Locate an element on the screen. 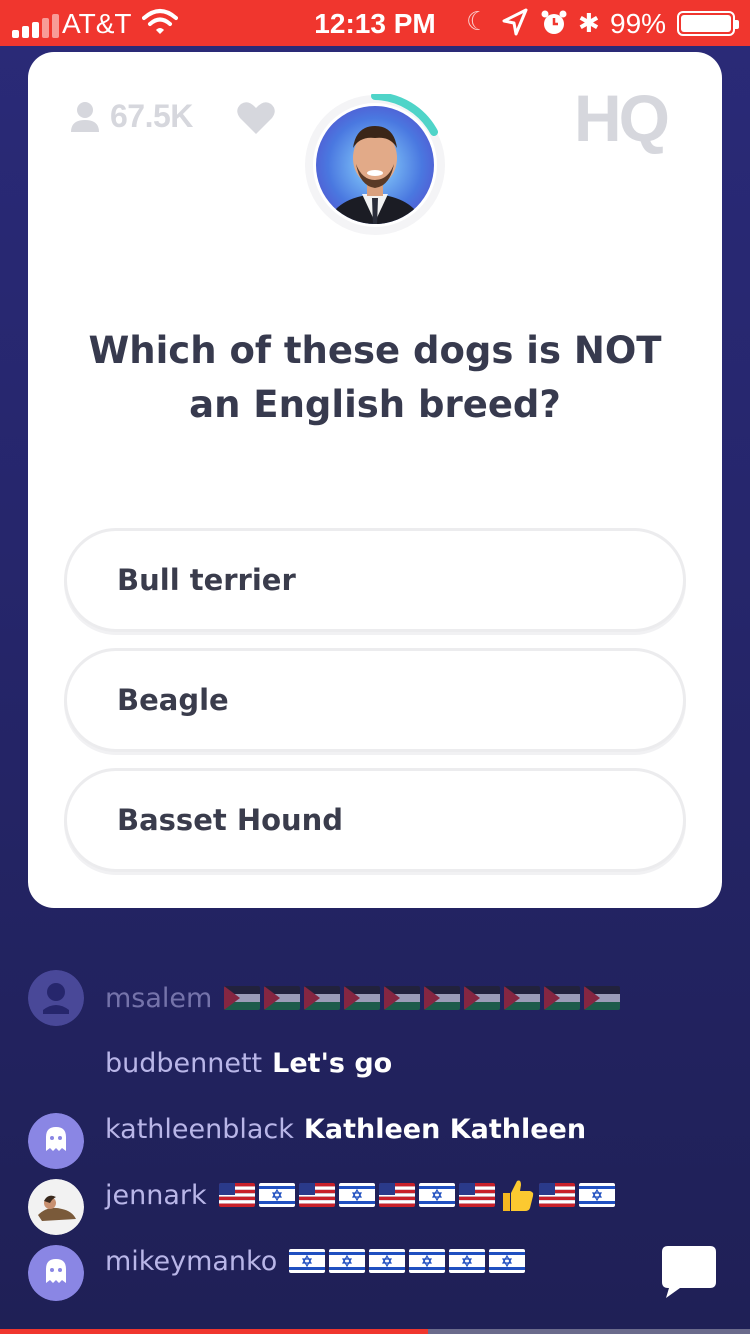  default-avatar-icon is located at coordinates (56, 998).